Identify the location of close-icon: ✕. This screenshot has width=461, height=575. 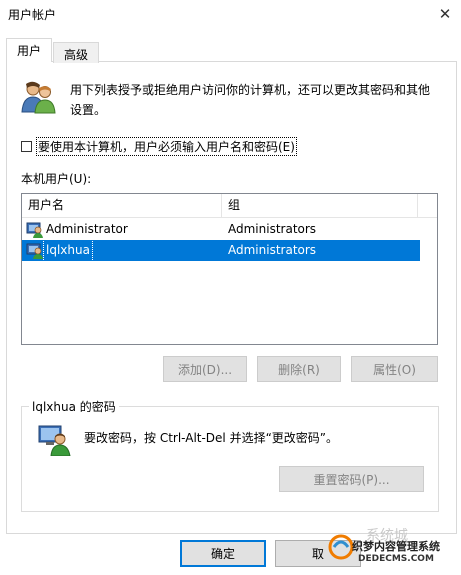
(445, 14).